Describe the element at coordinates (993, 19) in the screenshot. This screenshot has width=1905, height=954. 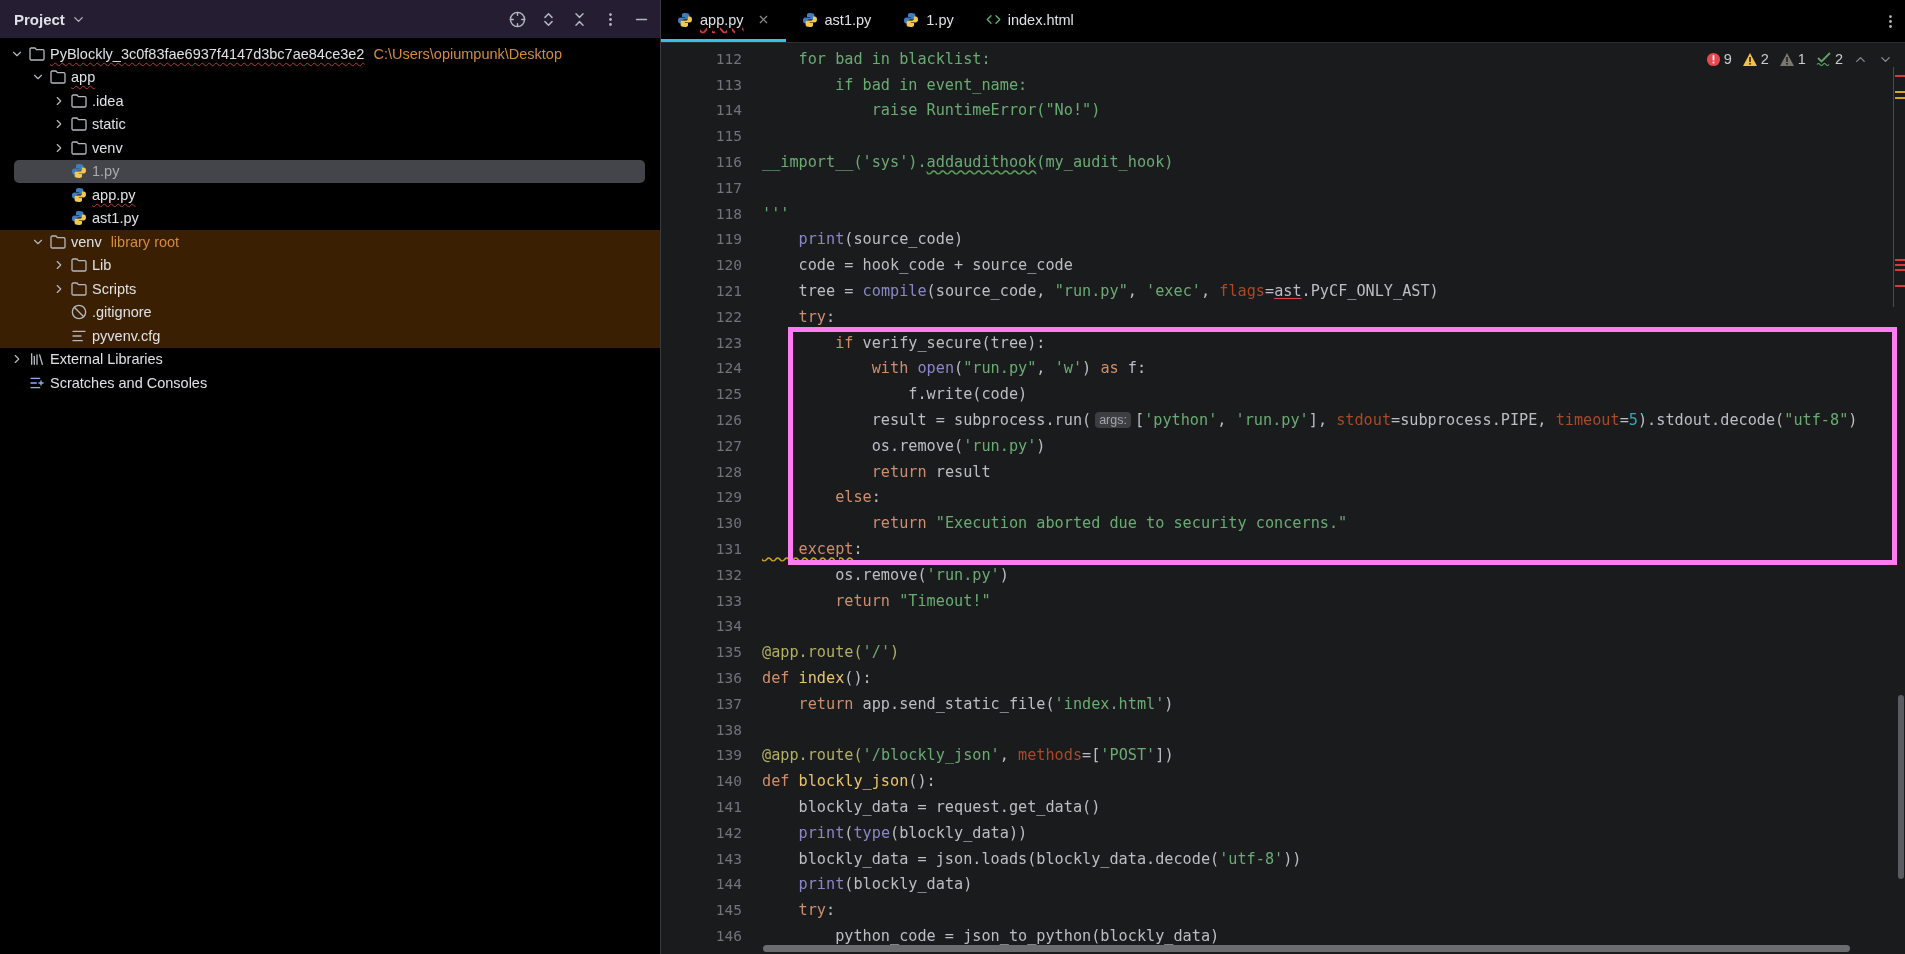
I see `code-icon` at that location.